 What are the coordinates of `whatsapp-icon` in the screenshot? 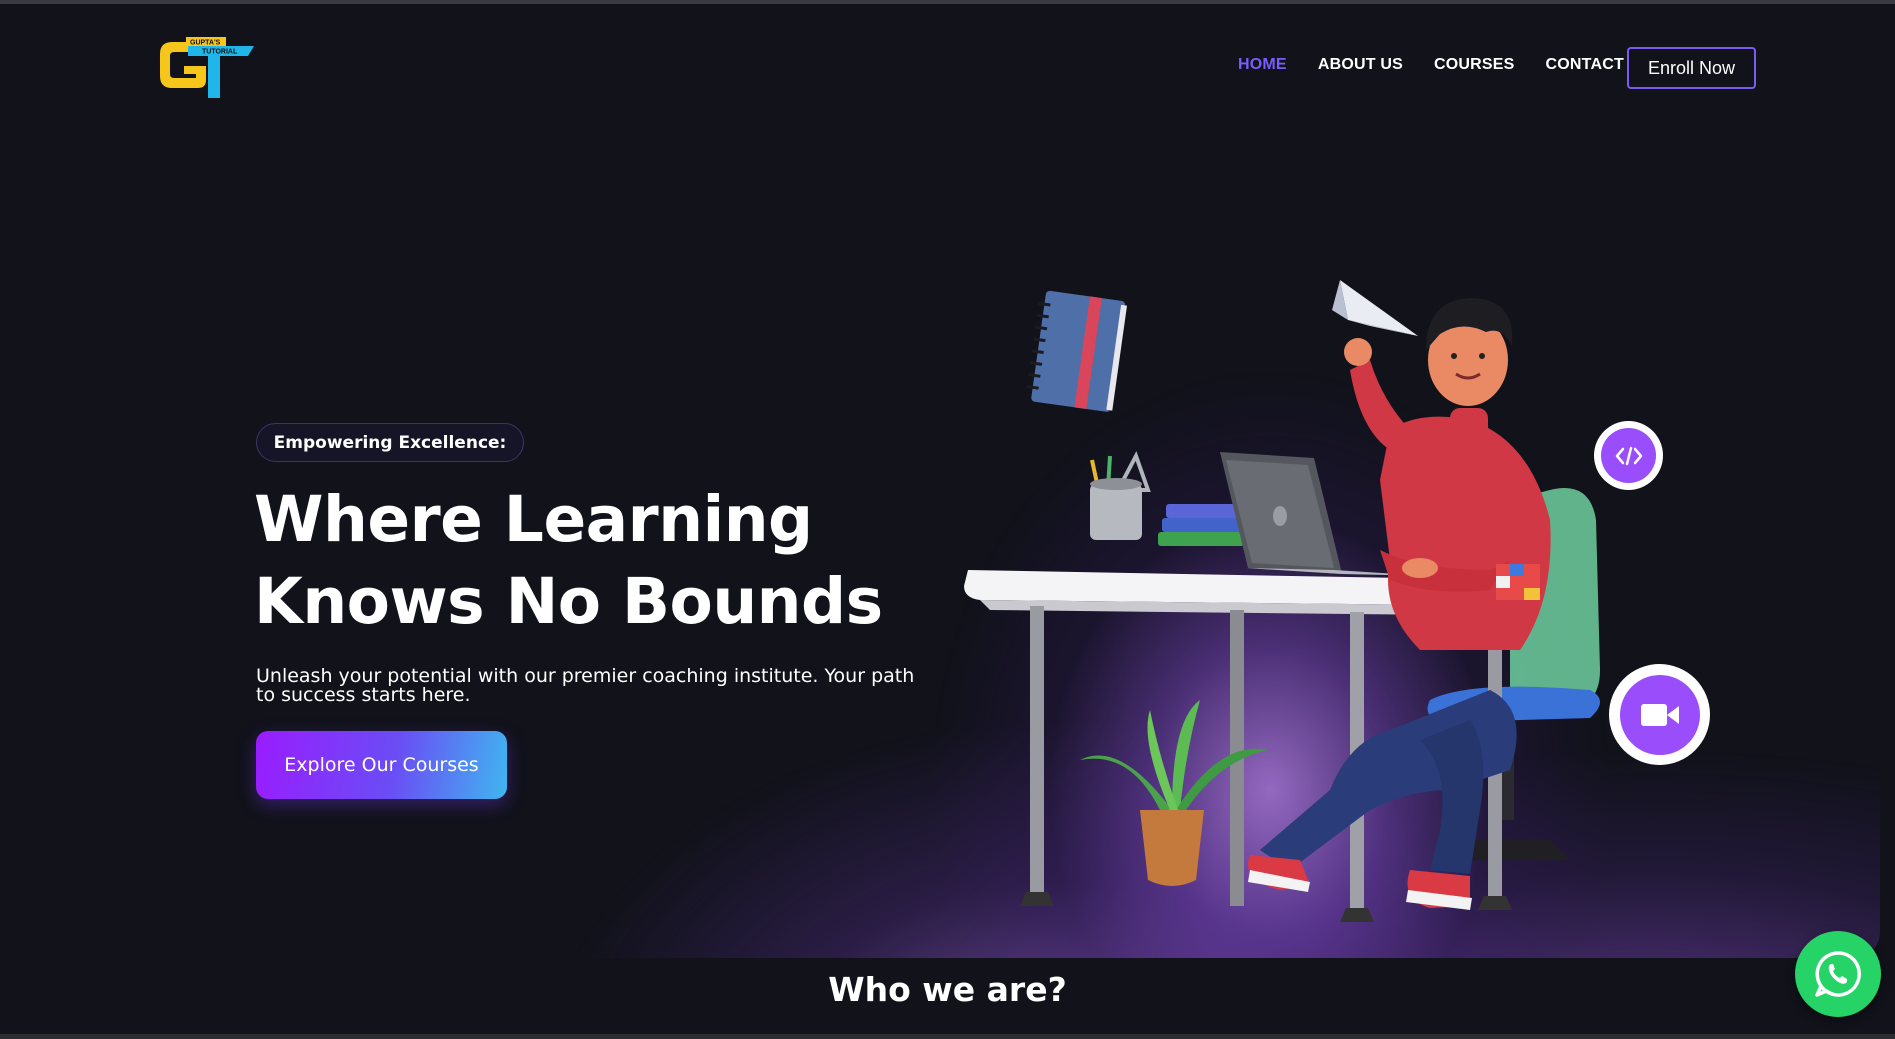 It's located at (1838, 974).